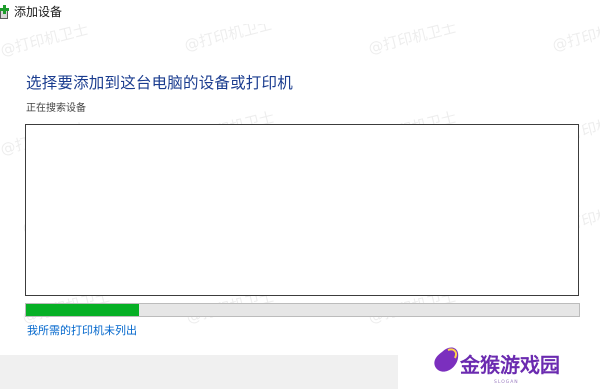 The height and width of the screenshot is (389, 600). I want to click on printer-not-listed-link: 我所需的打印机未列出, so click(82, 330).